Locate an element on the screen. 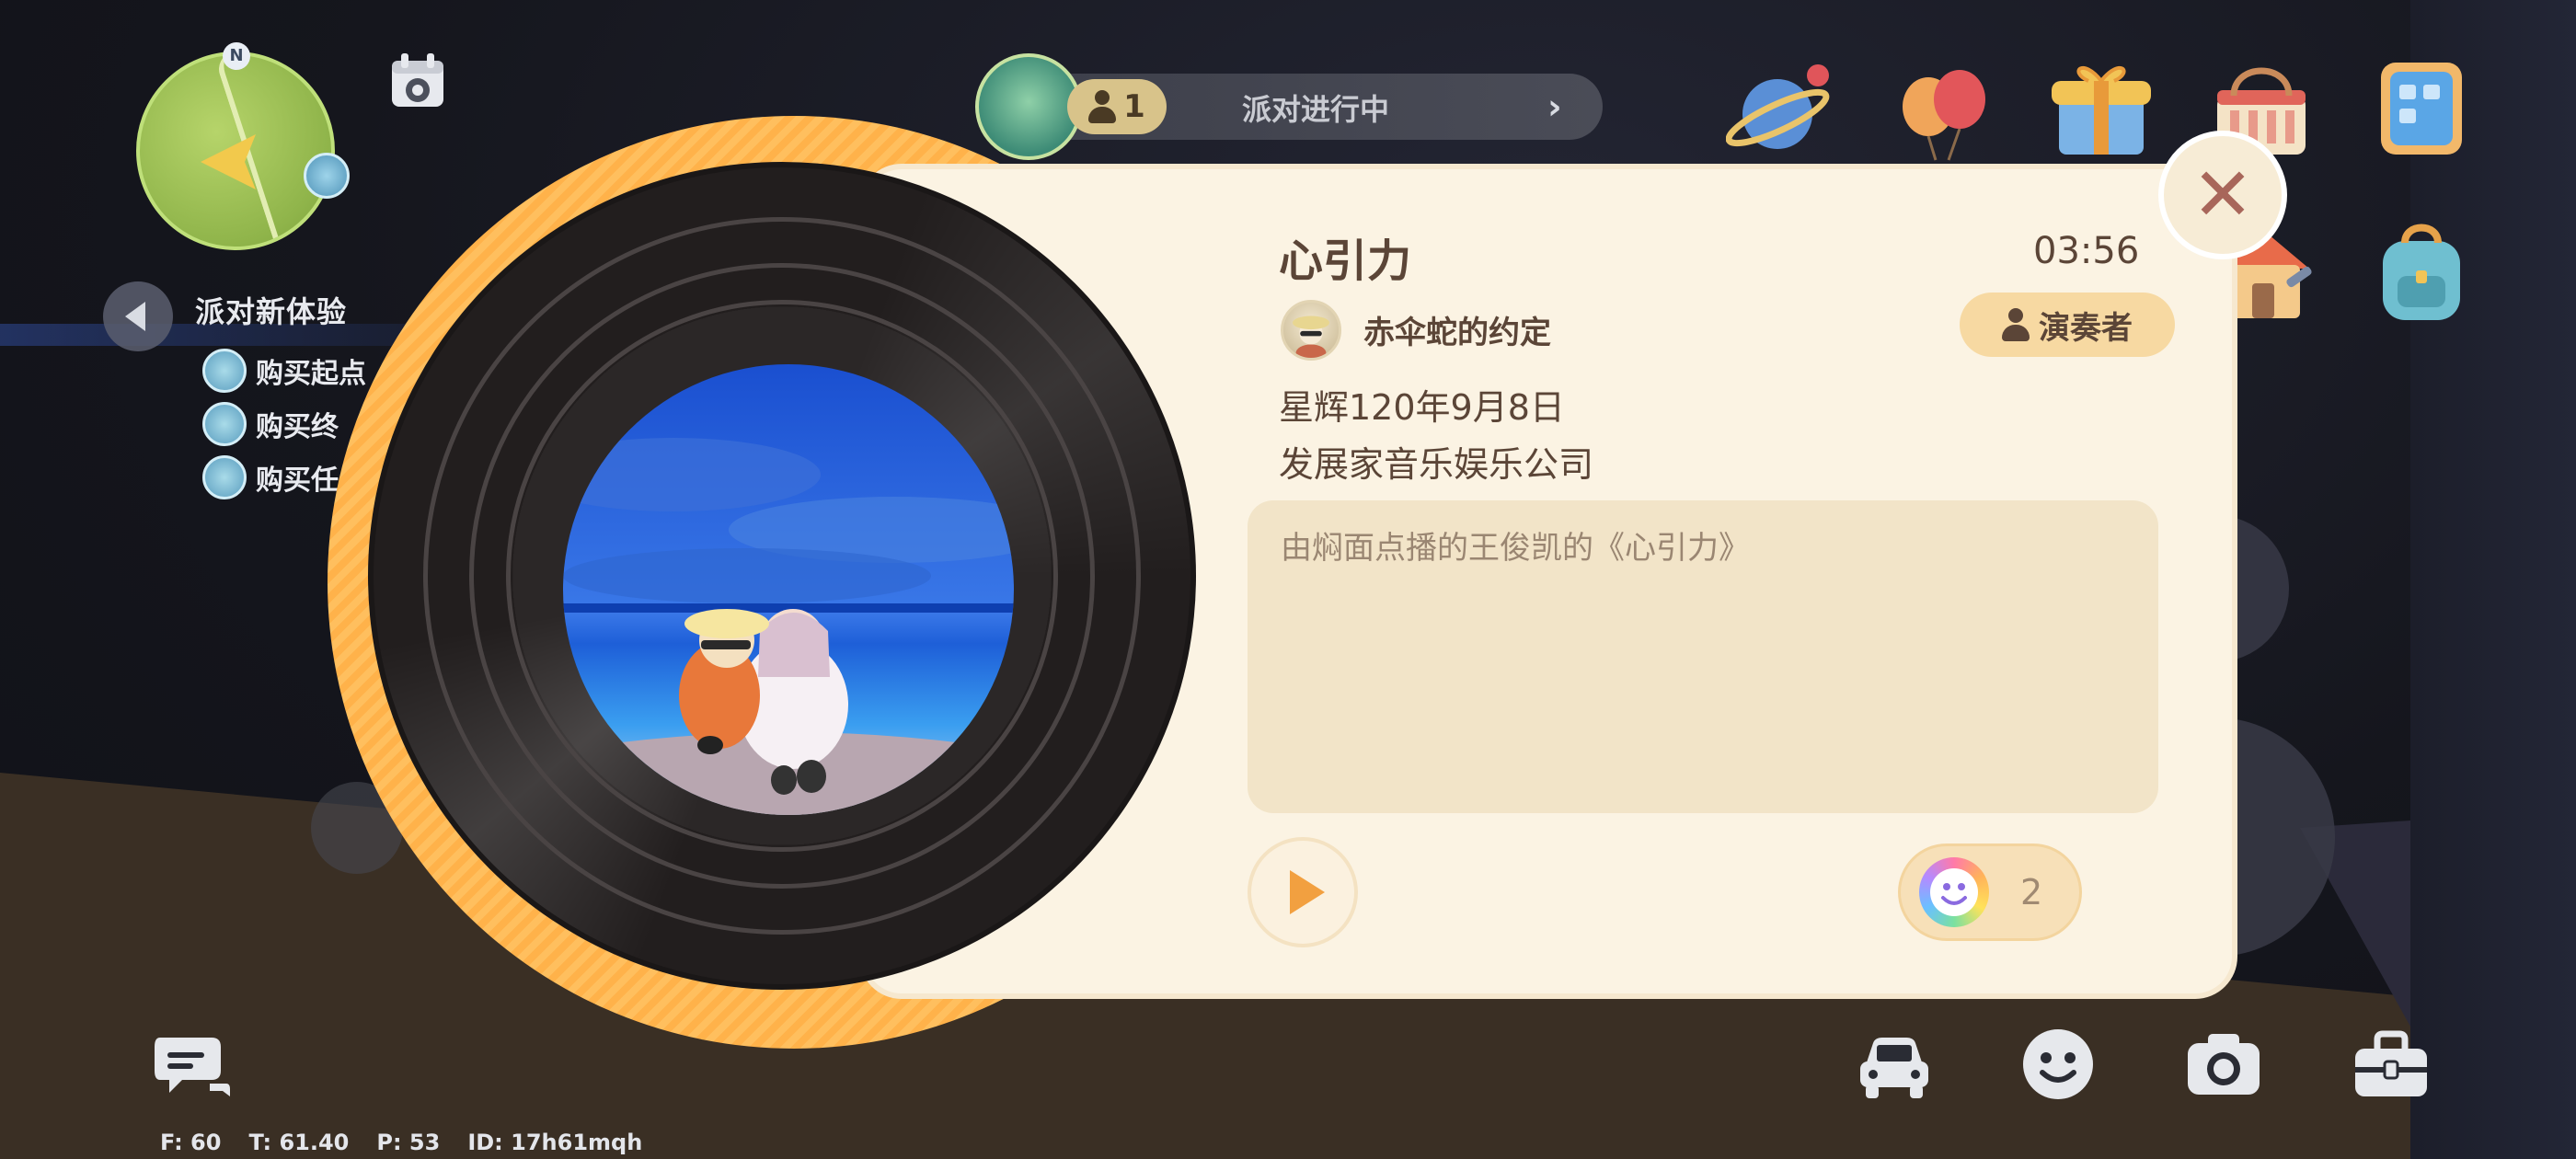 Image resolution: width=2576 pixels, height=1159 pixels. quest-item-label: 购买终 is located at coordinates (297, 427).